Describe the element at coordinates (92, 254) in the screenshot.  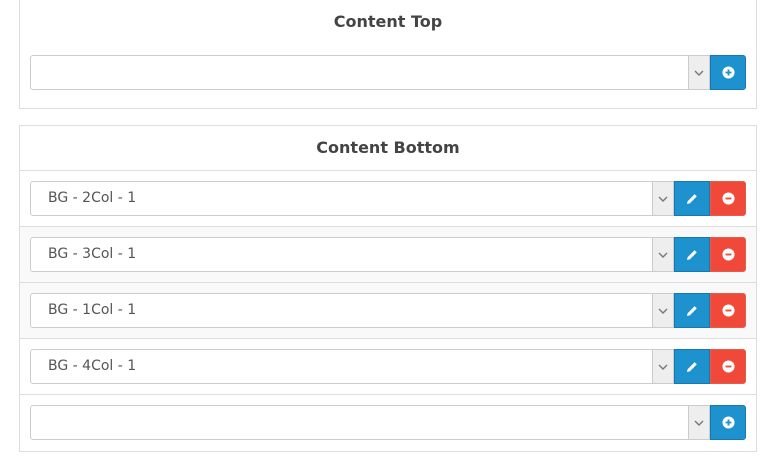
I see `select-value: BG - 3Col - 1` at that location.